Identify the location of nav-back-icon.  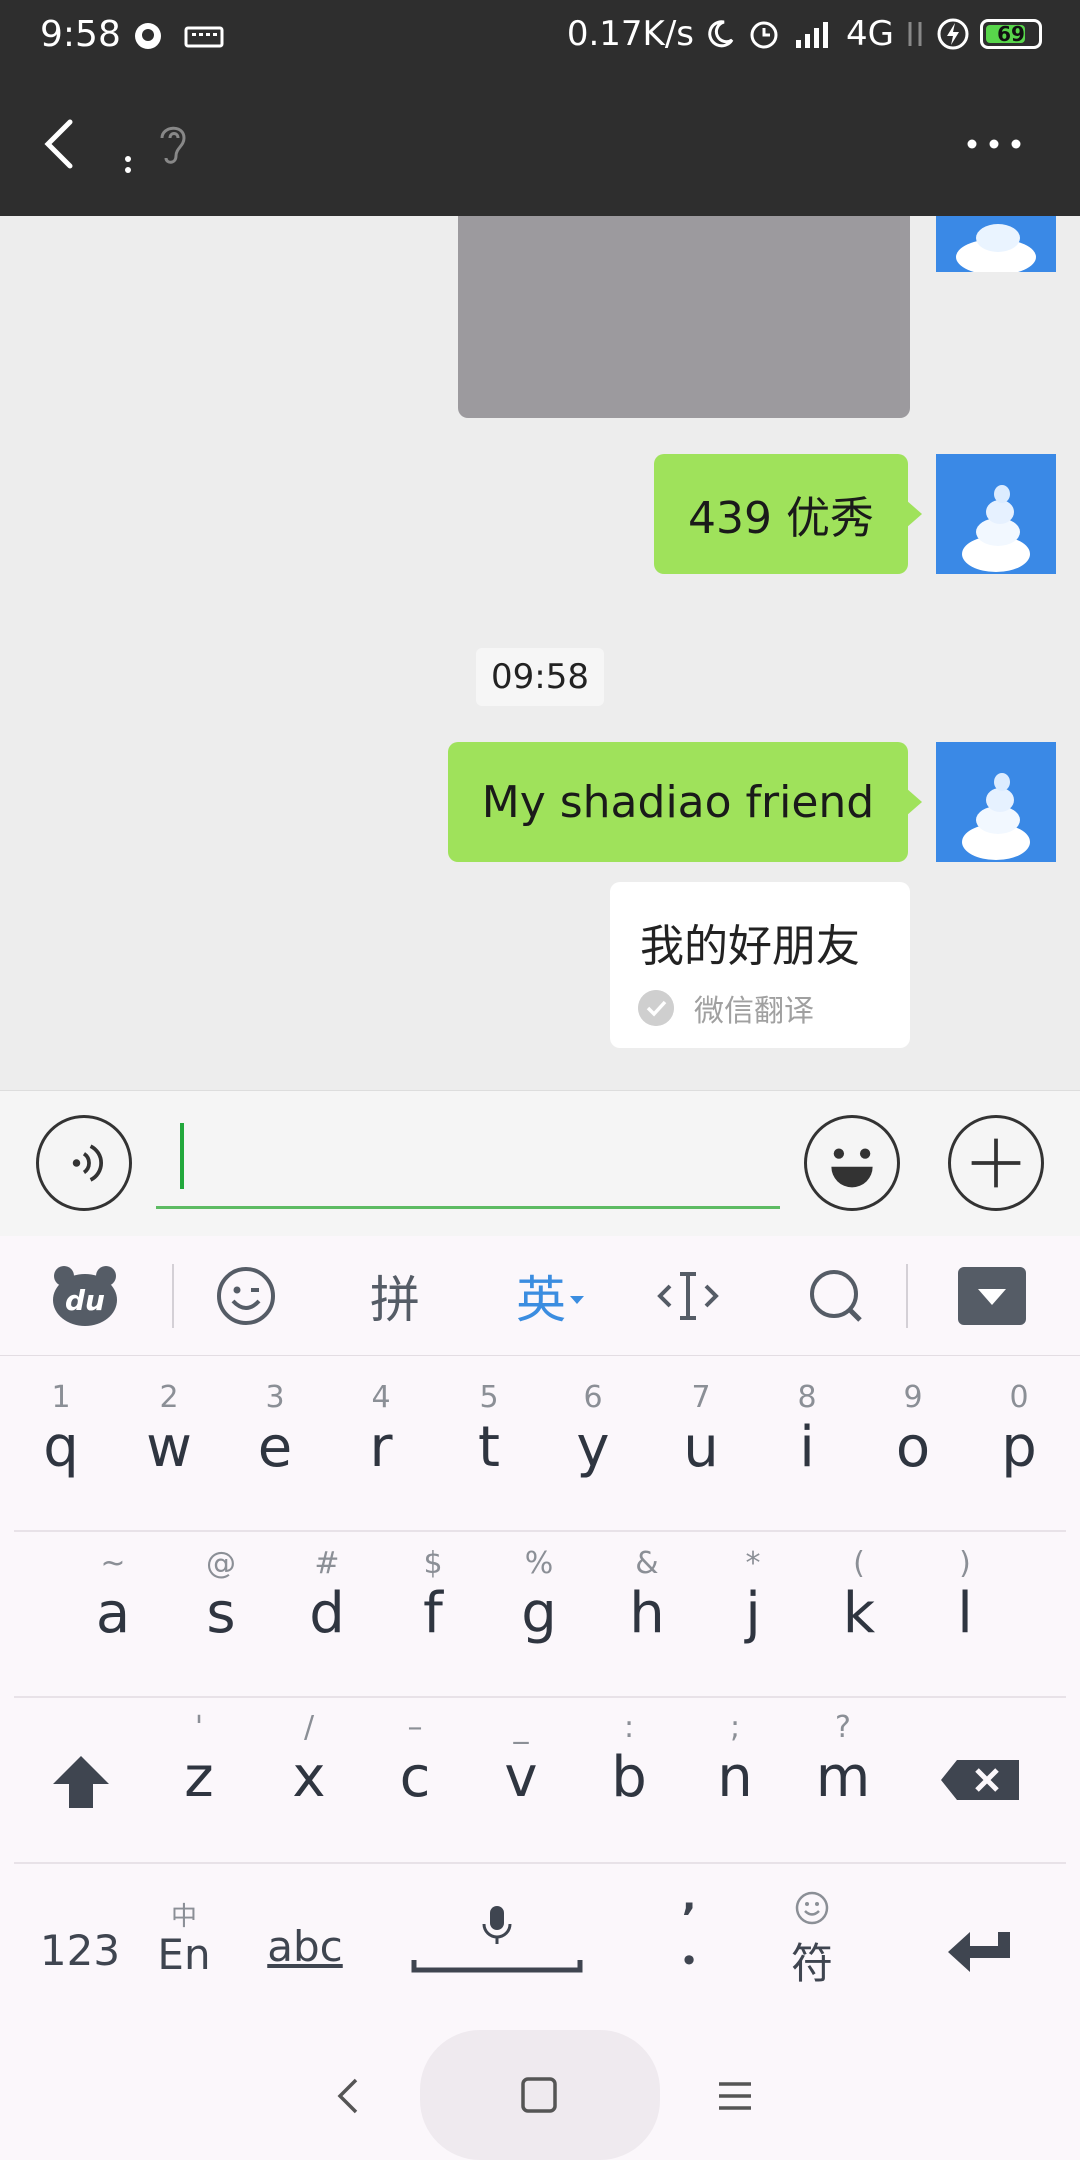
(348, 2096).